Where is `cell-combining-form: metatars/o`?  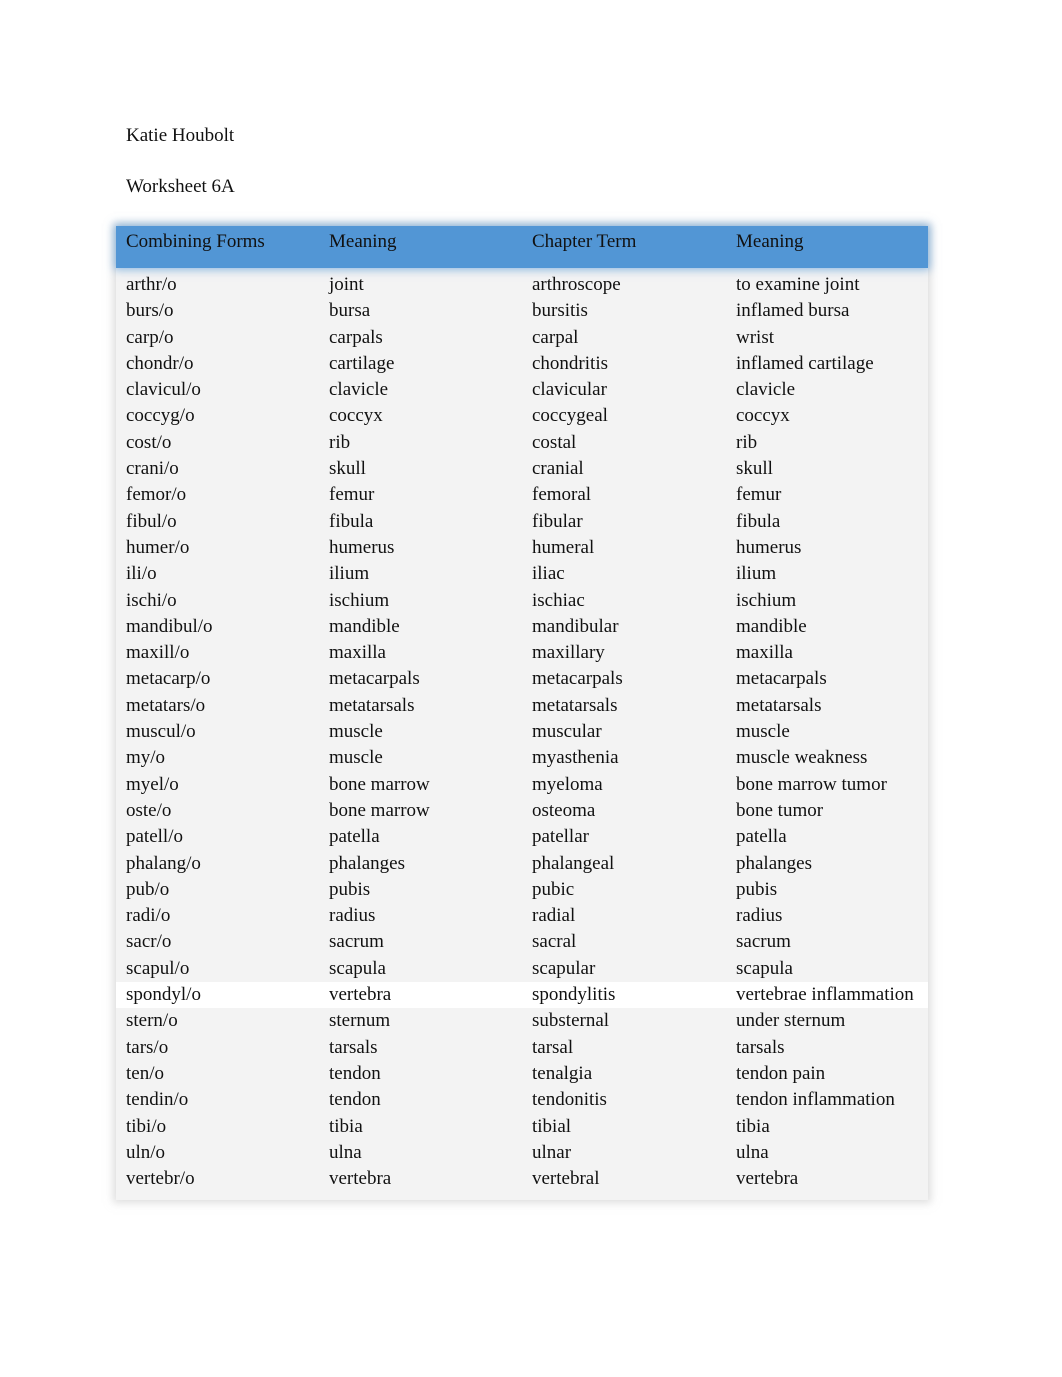
cell-combining-form: metatars/o is located at coordinates (166, 705).